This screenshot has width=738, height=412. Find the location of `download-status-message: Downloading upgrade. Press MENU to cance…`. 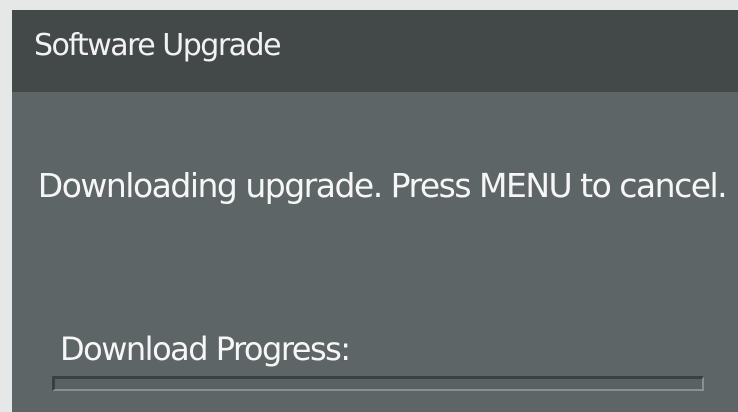

download-status-message: Downloading upgrade. Press MENU to cance… is located at coordinates (382, 185).